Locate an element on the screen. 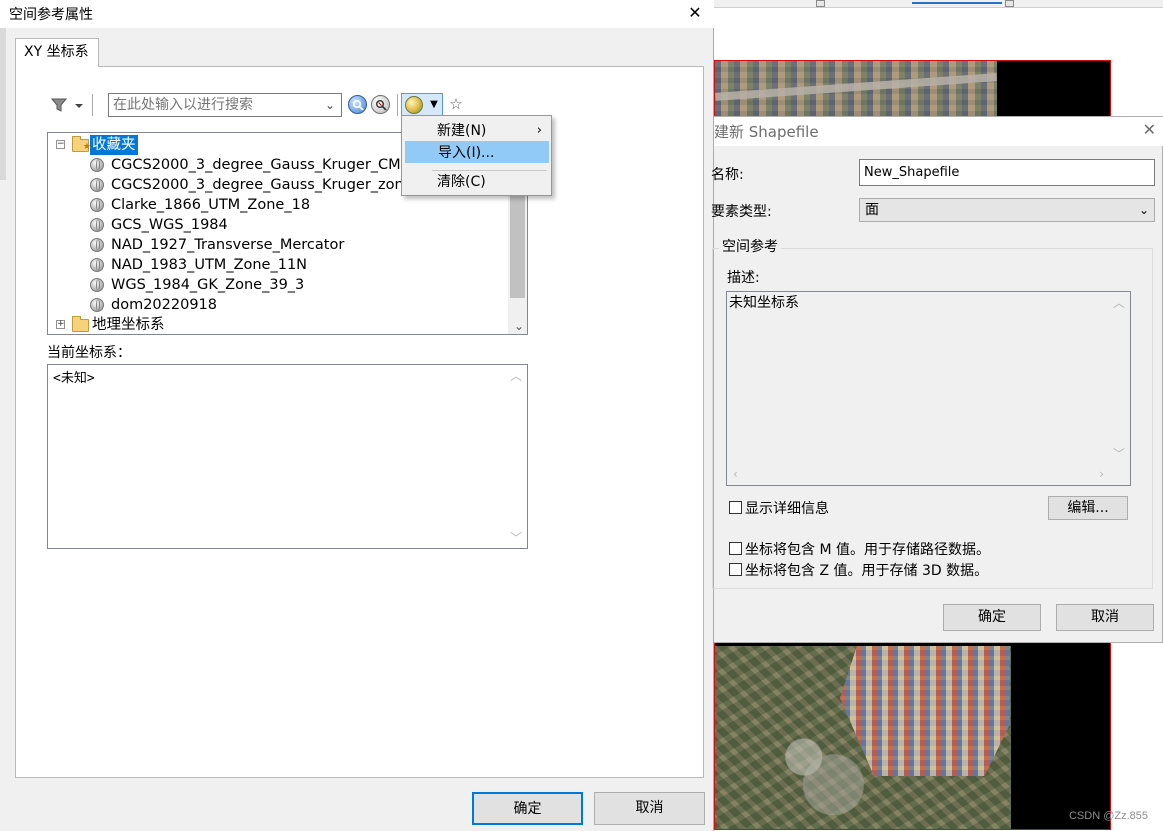 Image resolution: width=1163 pixels, height=831 pixels. search-button is located at coordinates (357, 104).